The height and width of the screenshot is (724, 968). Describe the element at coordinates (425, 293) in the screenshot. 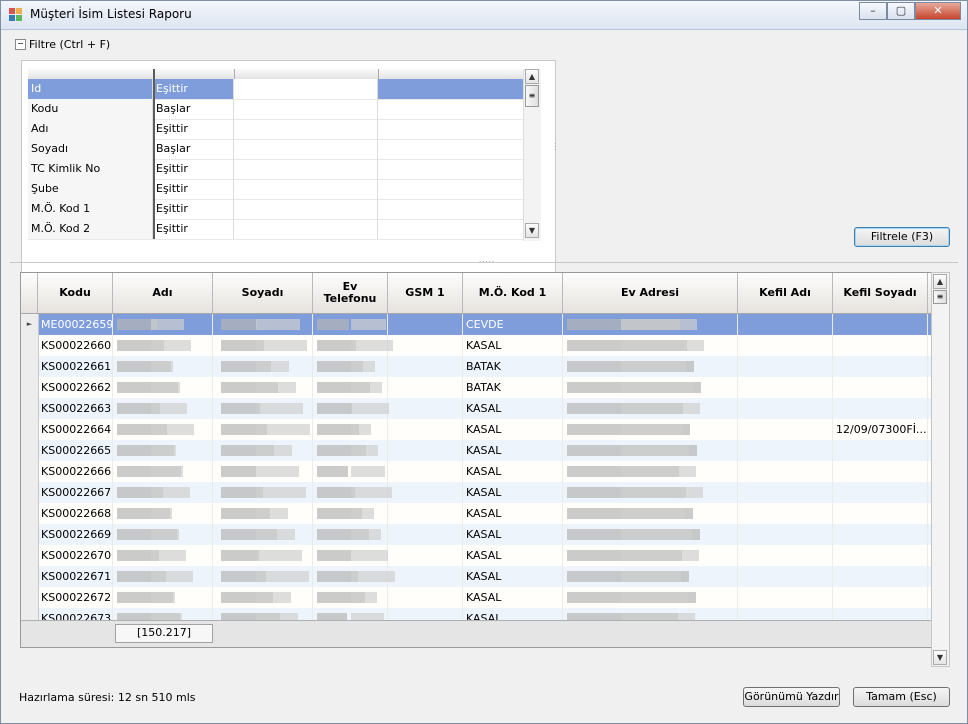

I see `col-header-gsm1: GSM 1` at that location.